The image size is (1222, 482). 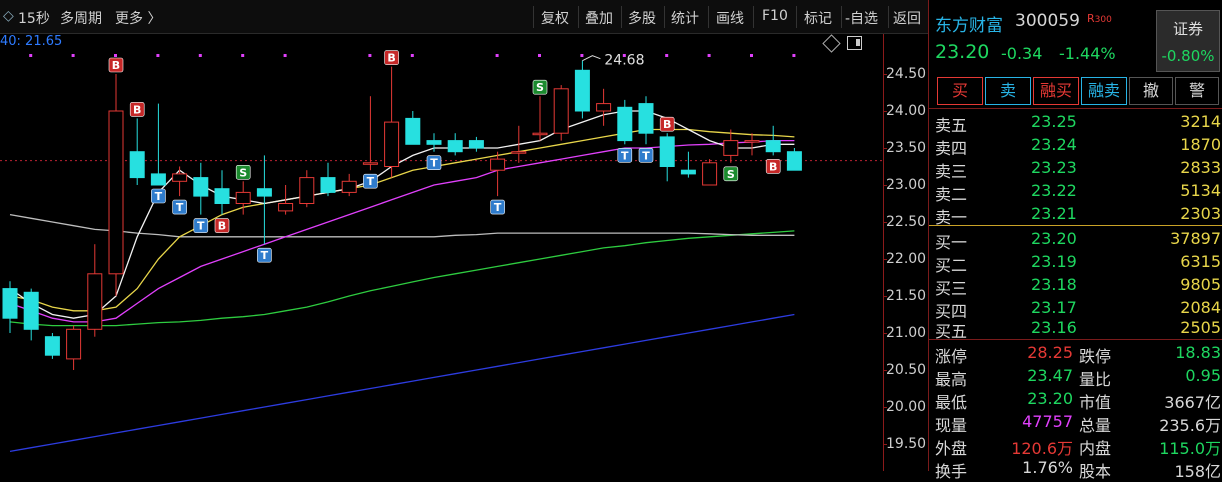 I want to click on price-tick-label: 24.00, so click(x=906, y=111).